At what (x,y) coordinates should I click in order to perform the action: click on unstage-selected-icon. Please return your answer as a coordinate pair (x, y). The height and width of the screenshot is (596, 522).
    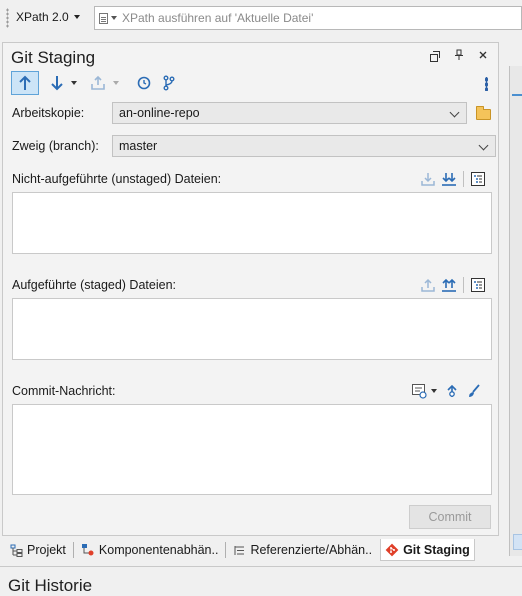
    Looking at the image, I should click on (428, 285).